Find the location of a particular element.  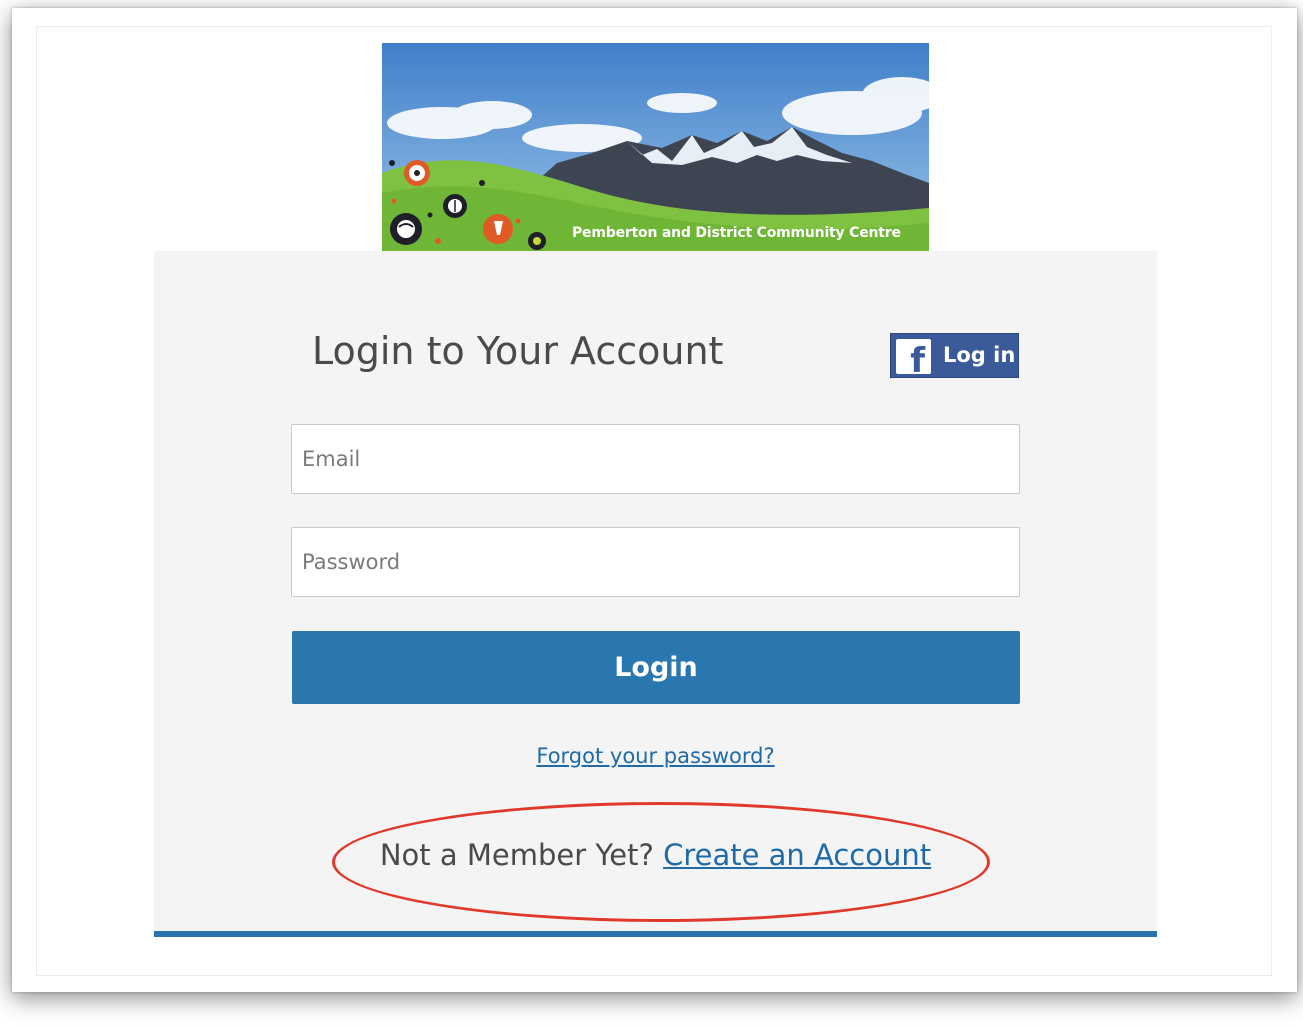

banner-caption: Pemberton and District Community Centre is located at coordinates (736, 233).